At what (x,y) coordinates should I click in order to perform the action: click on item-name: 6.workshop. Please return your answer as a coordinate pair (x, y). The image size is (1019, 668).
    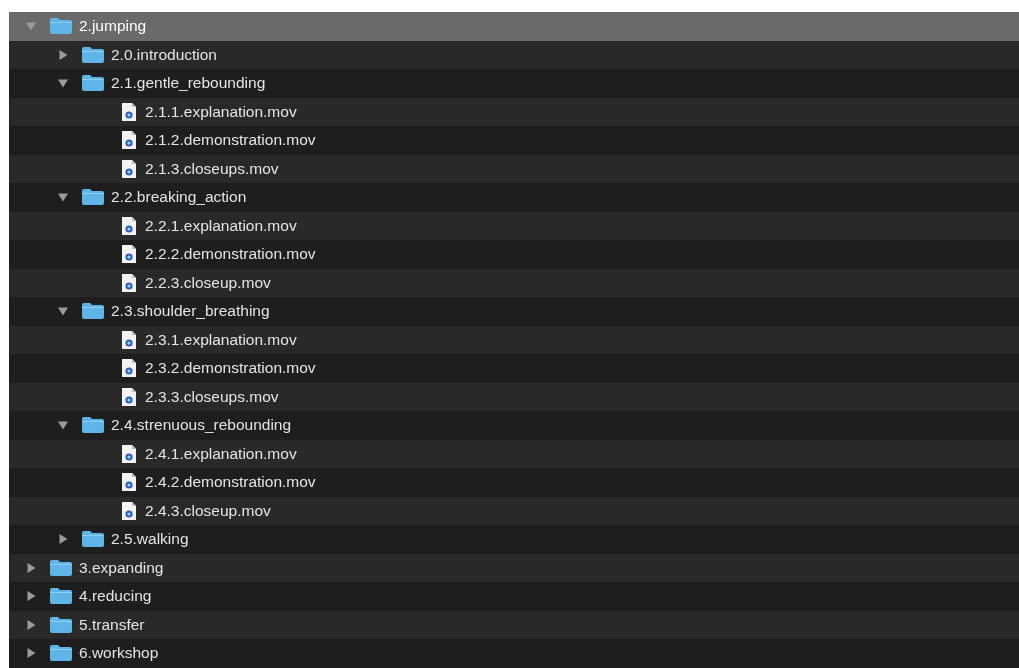
    Looking at the image, I should click on (119, 653).